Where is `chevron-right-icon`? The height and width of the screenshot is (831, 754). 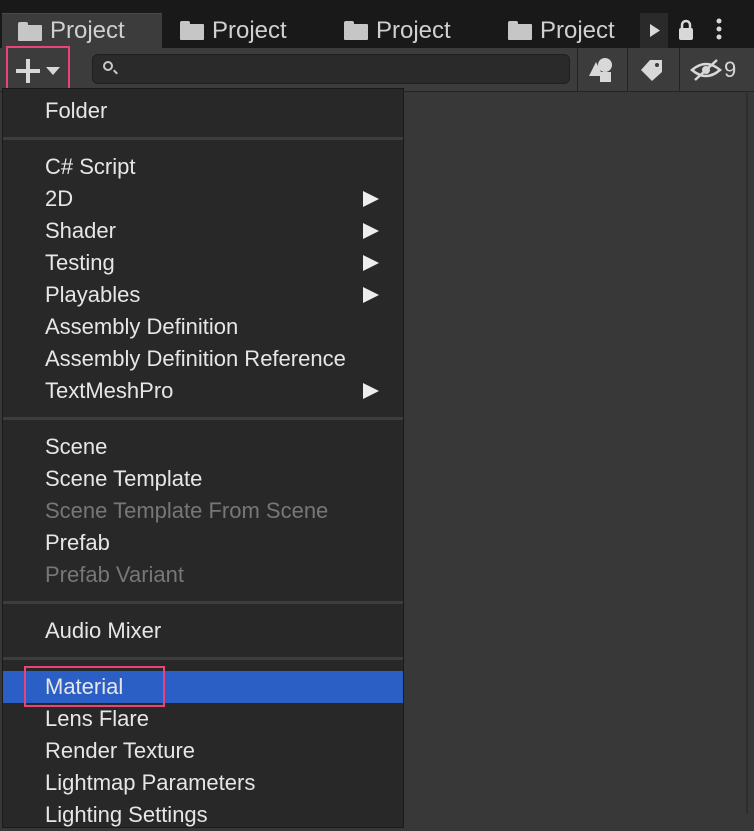
chevron-right-icon is located at coordinates (655, 30).